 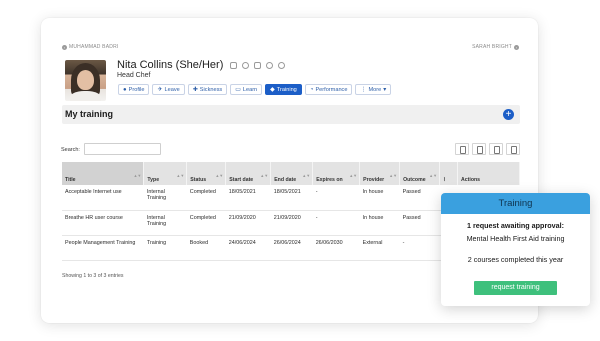 I want to click on excel-icon, so click(x=496, y=149).